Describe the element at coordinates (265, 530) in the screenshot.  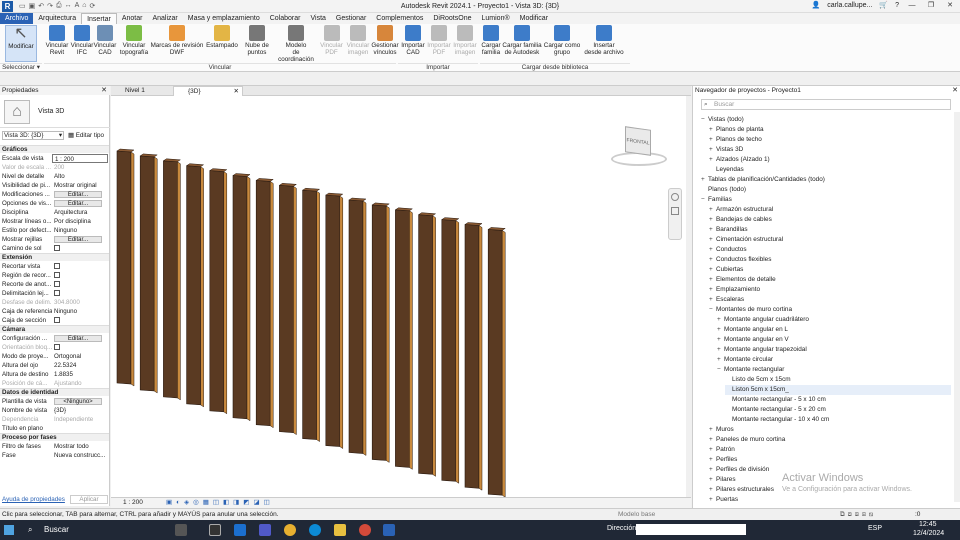
I see `teams-icon` at that location.